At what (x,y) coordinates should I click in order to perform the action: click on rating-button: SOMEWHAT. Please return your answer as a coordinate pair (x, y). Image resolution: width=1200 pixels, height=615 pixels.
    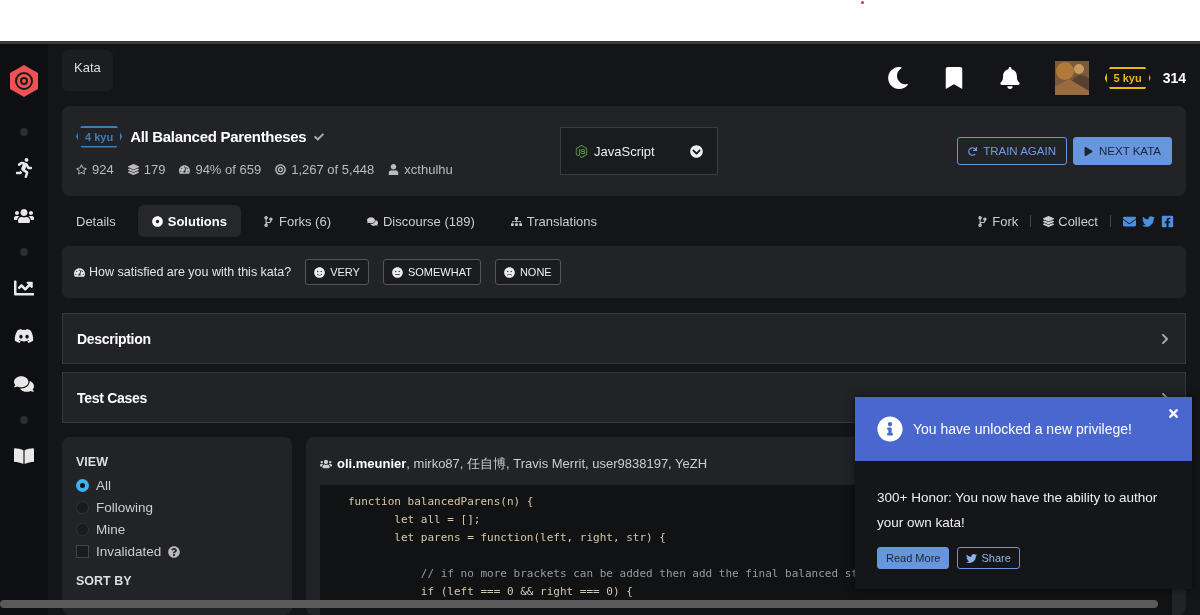
    Looking at the image, I should click on (431, 272).